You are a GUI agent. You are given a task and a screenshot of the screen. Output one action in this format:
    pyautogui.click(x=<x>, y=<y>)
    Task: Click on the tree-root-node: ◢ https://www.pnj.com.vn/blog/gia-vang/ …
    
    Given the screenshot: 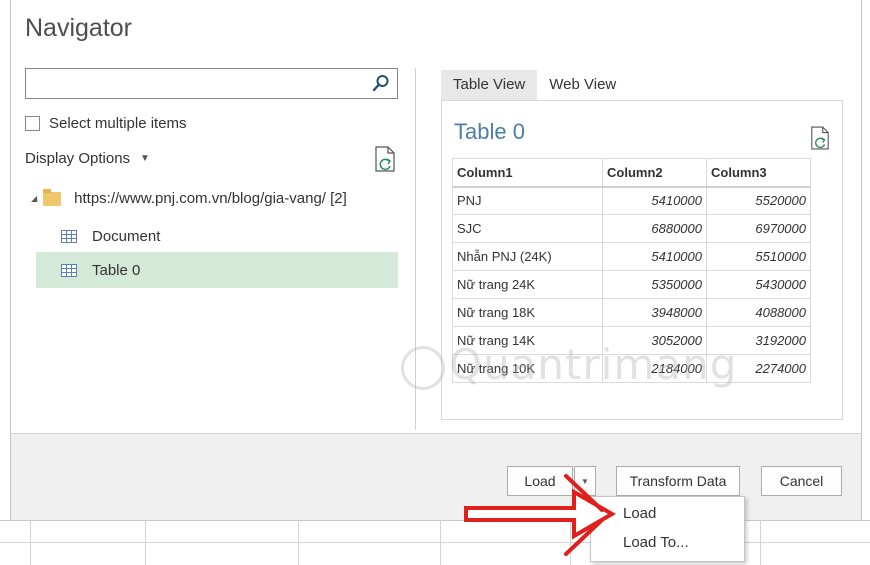 What is the action you would take?
    pyautogui.click(x=189, y=197)
    